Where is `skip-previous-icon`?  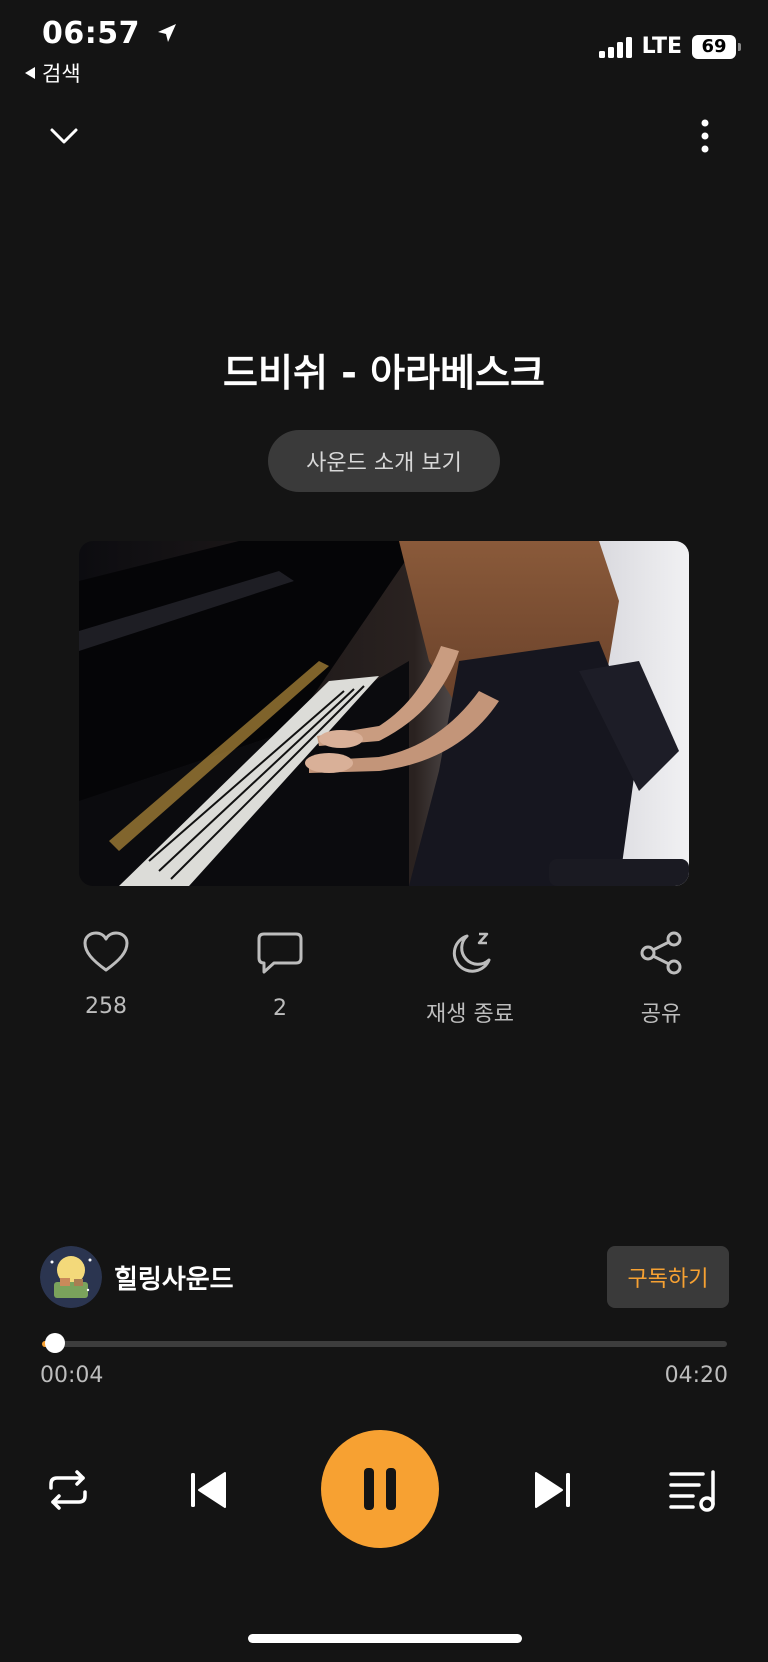 skip-previous-icon is located at coordinates (208, 1490).